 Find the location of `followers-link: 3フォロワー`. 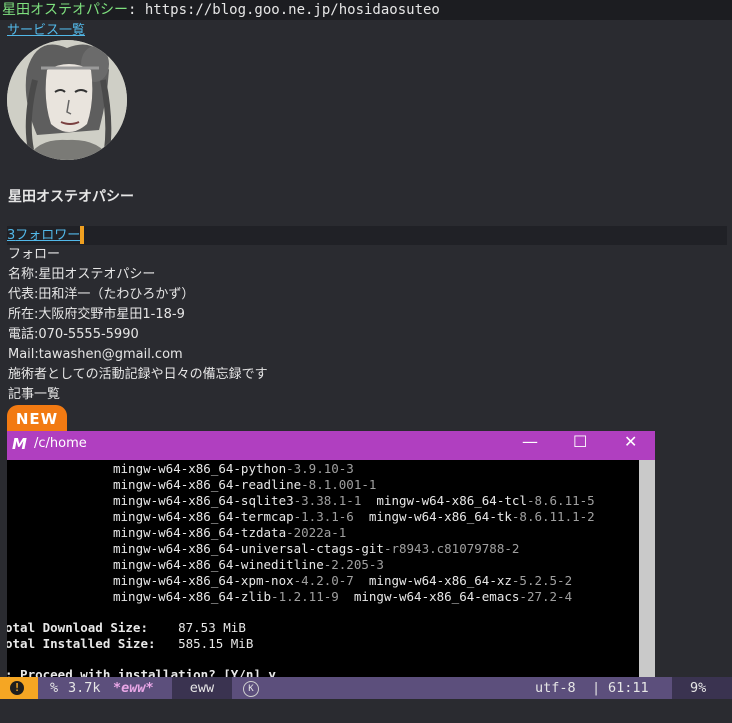

followers-link: 3フォロワー is located at coordinates (43, 235).